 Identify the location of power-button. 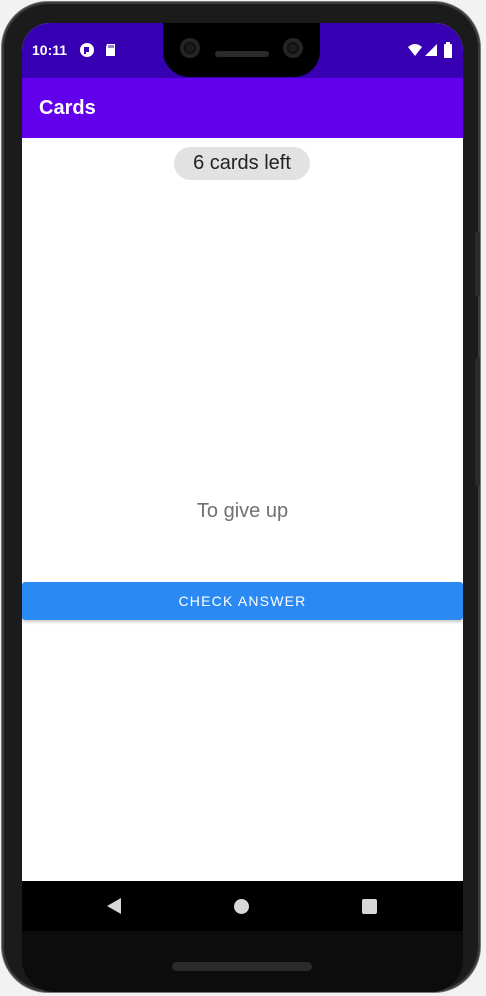
(477, 264).